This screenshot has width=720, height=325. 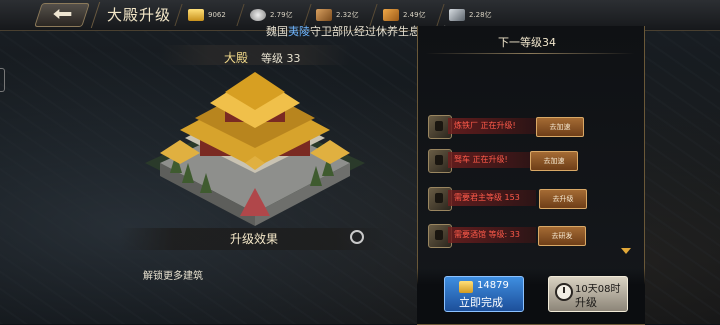 What do you see at coordinates (487, 197) in the screenshot?
I see `requirement-text: 需要君主等级 153` at bounding box center [487, 197].